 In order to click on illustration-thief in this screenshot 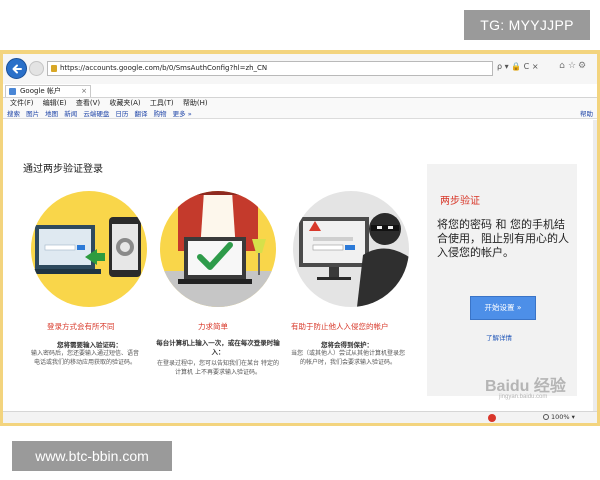, I will do `click(351, 249)`.